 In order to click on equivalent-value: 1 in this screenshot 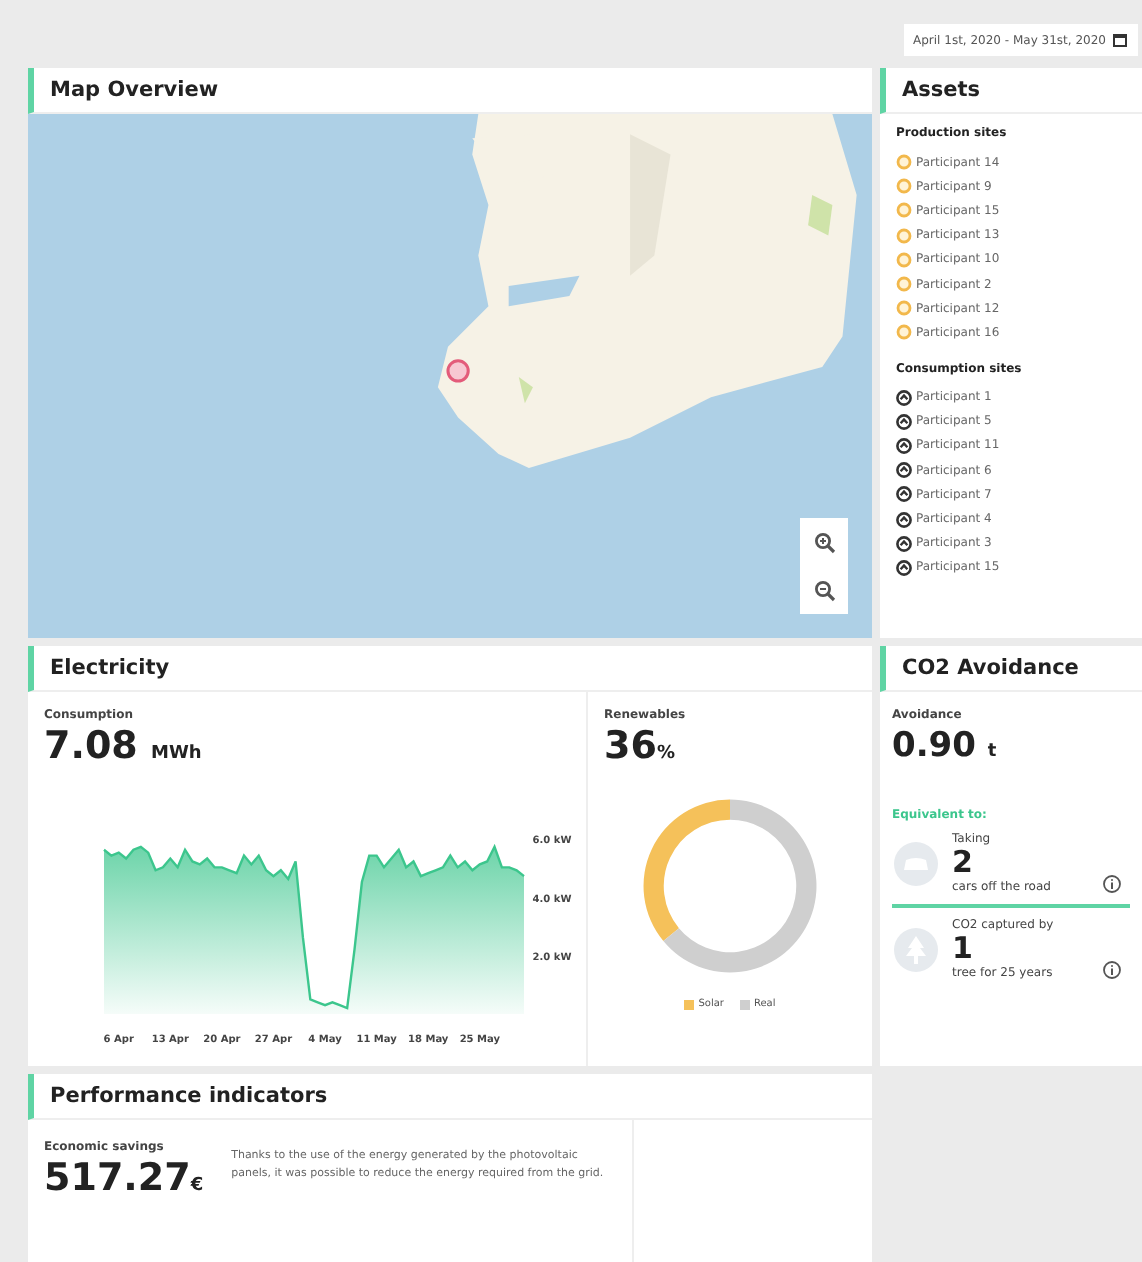, I will do `click(963, 949)`.